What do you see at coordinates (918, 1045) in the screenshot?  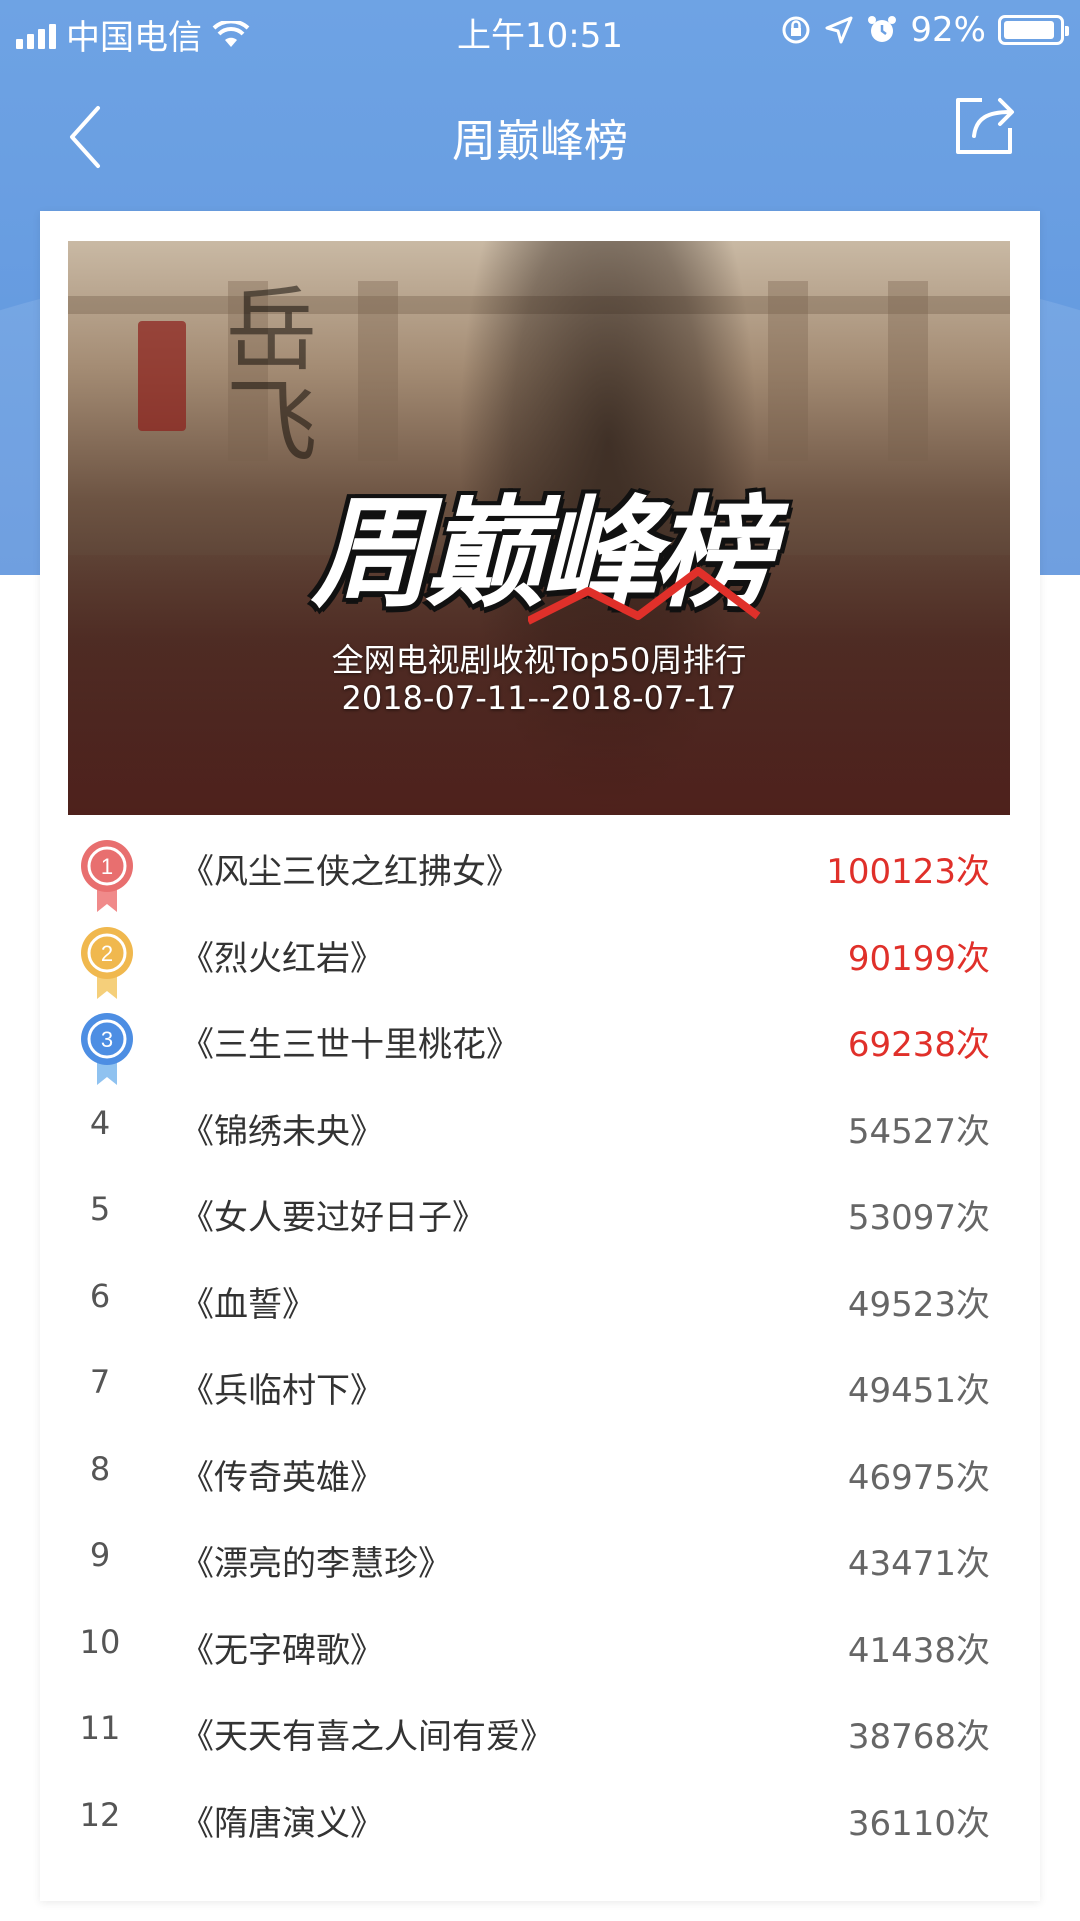 I see `view-count: 69238次` at bounding box center [918, 1045].